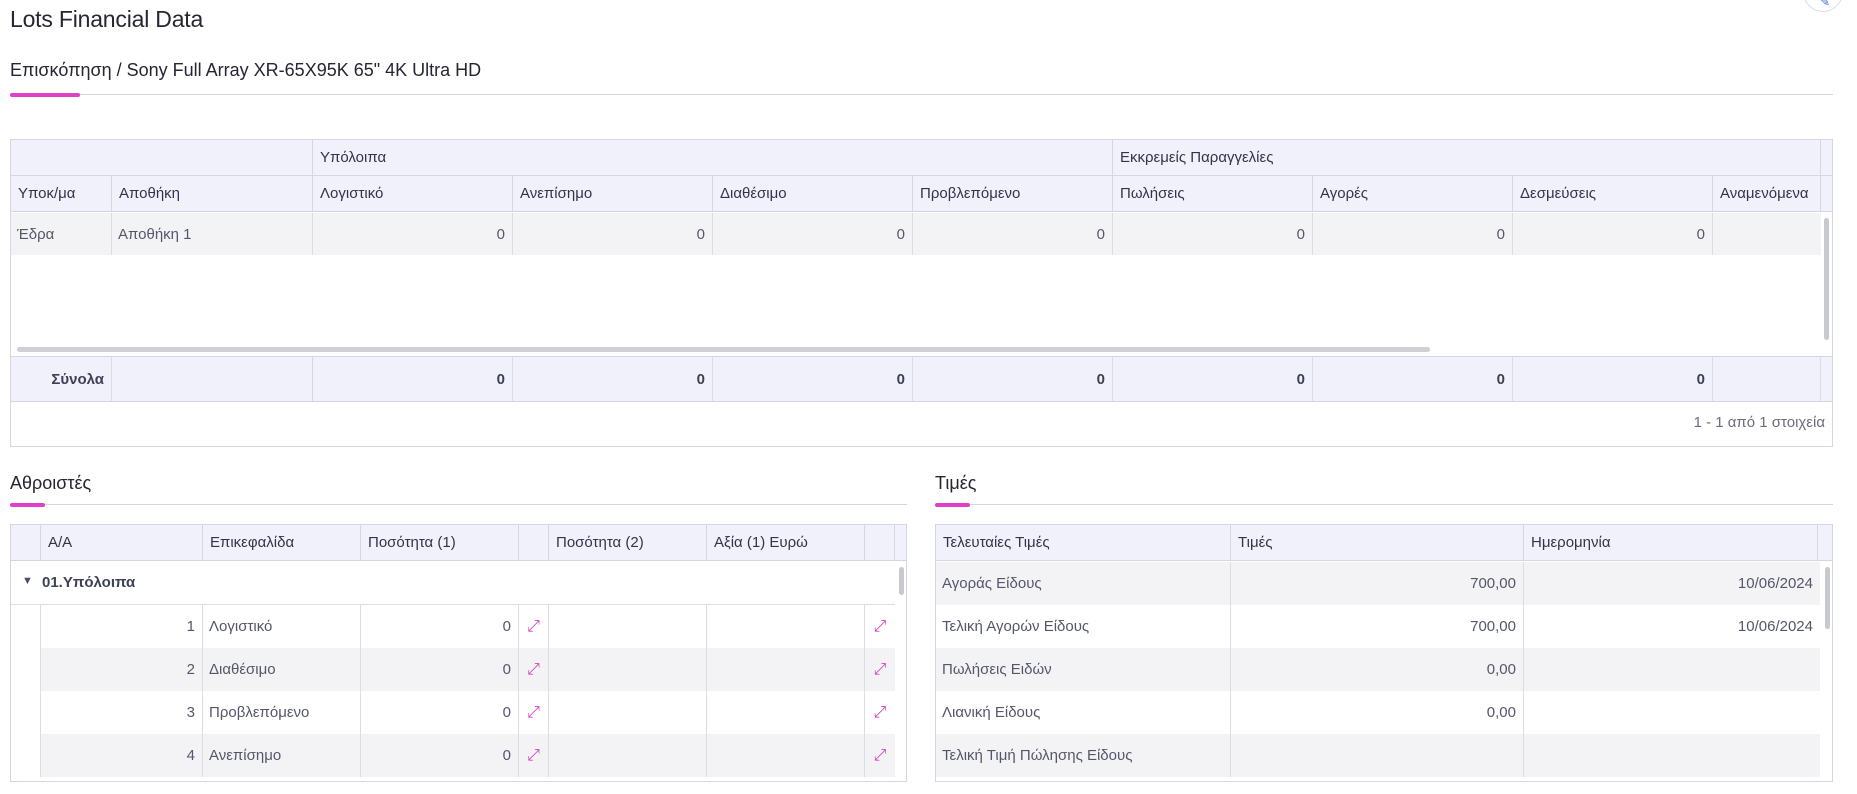 This screenshot has width=1857, height=794. What do you see at coordinates (122, 669) in the screenshot?
I see `cell-no: 2` at bounding box center [122, 669].